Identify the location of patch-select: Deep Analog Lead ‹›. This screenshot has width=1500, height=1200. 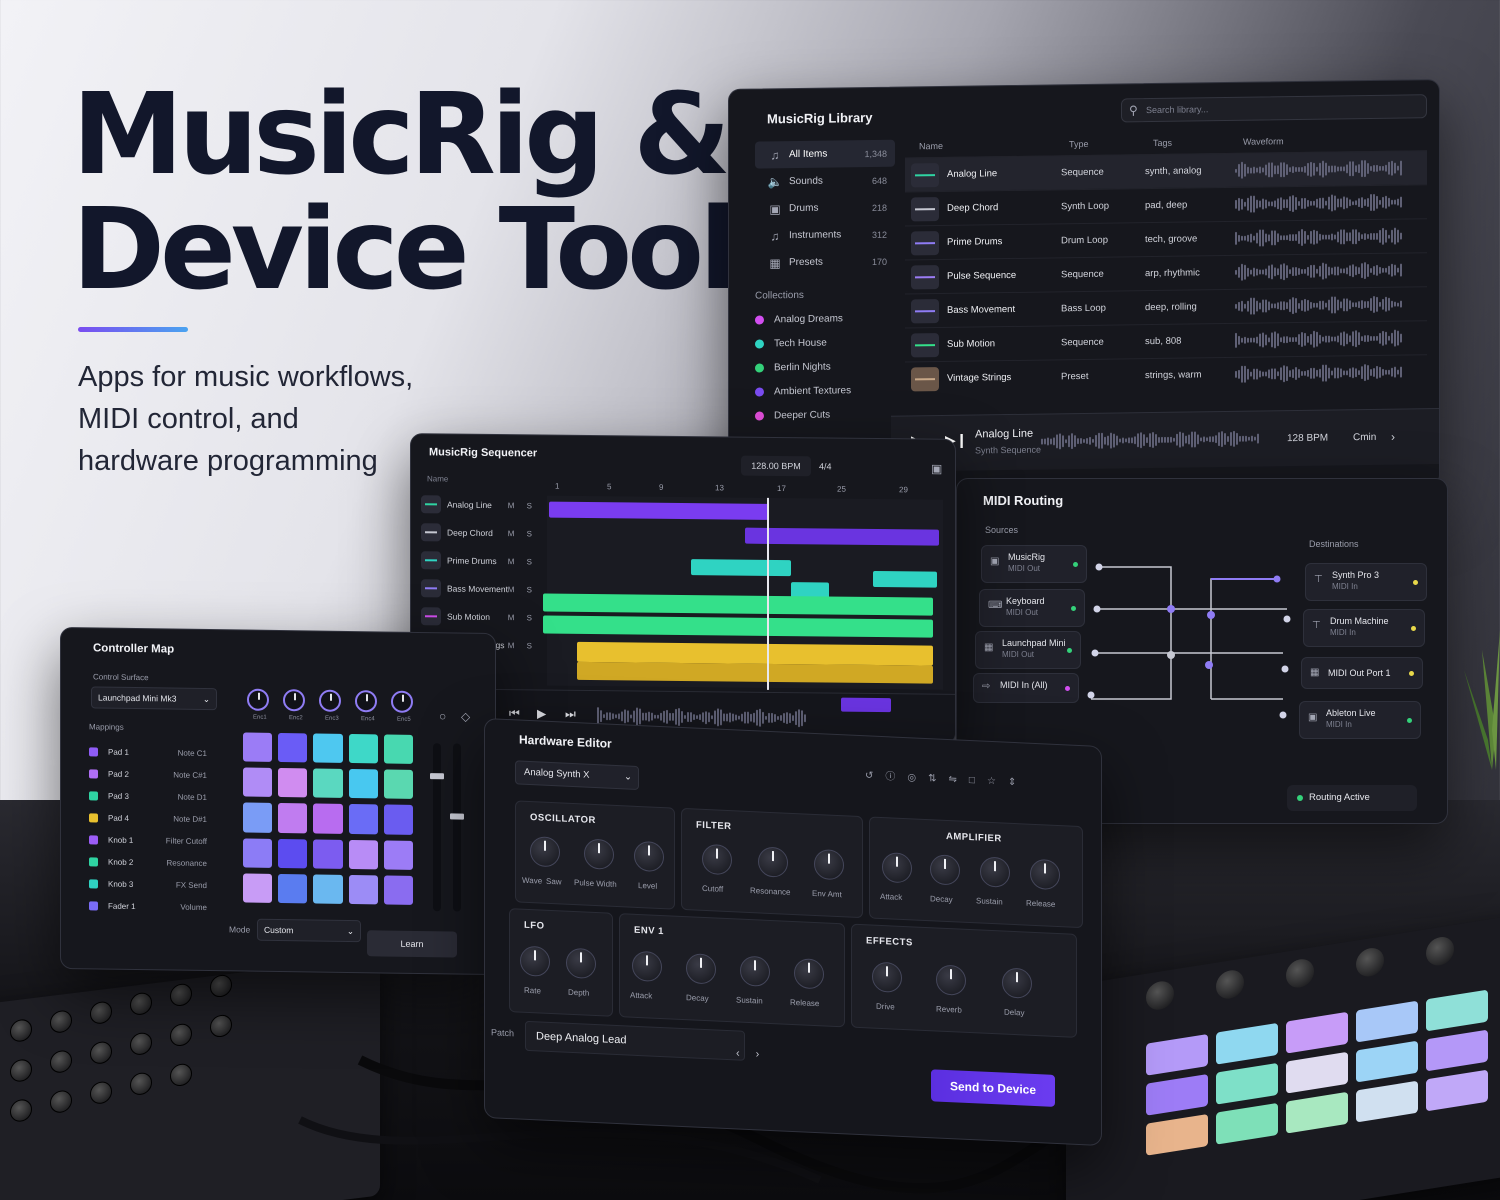
(650, 1040).